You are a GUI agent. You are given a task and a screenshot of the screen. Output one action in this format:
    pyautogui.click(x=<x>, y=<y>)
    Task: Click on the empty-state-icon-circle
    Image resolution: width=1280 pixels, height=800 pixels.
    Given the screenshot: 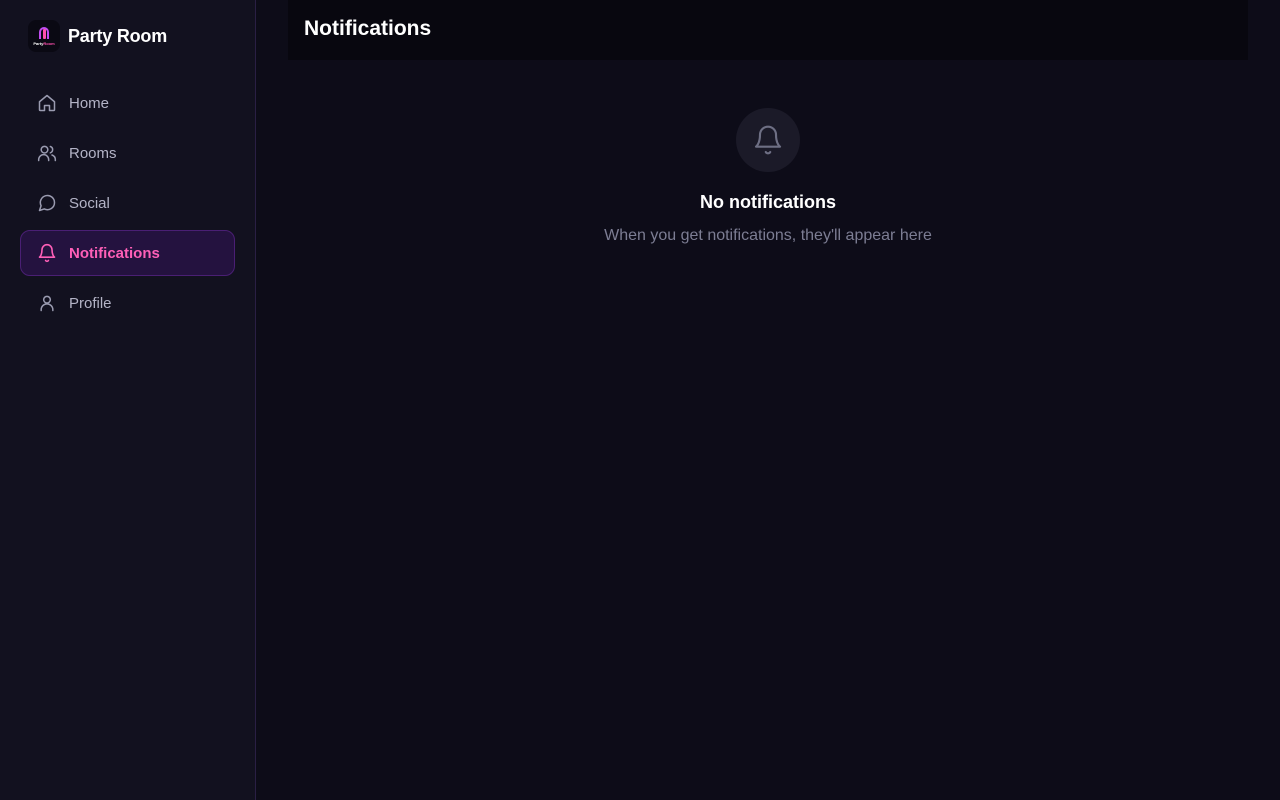 What is the action you would take?
    pyautogui.click(x=768, y=140)
    